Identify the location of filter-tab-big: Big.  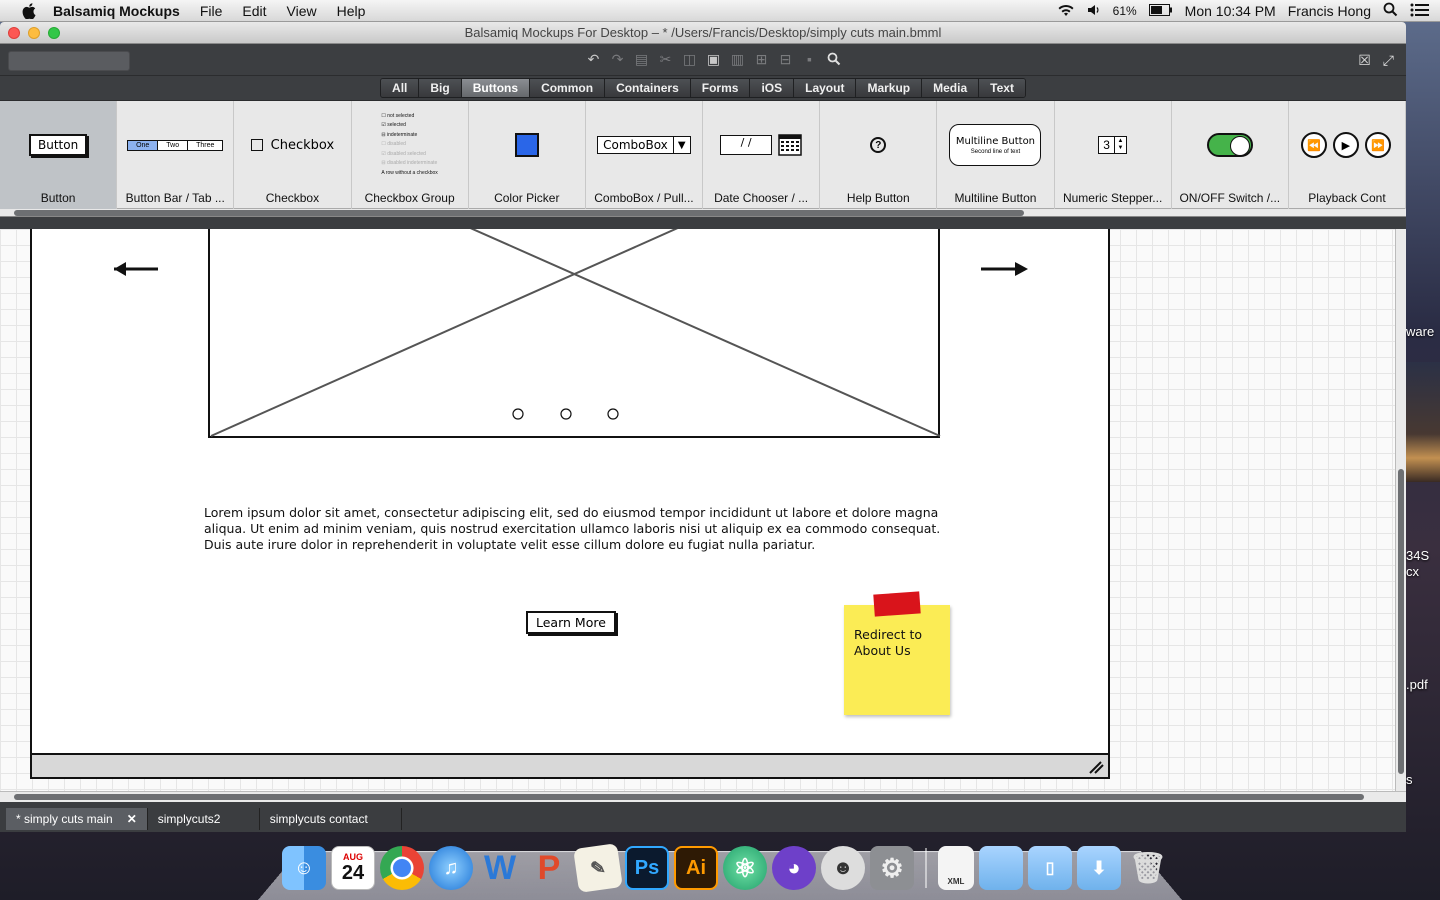
(440, 88).